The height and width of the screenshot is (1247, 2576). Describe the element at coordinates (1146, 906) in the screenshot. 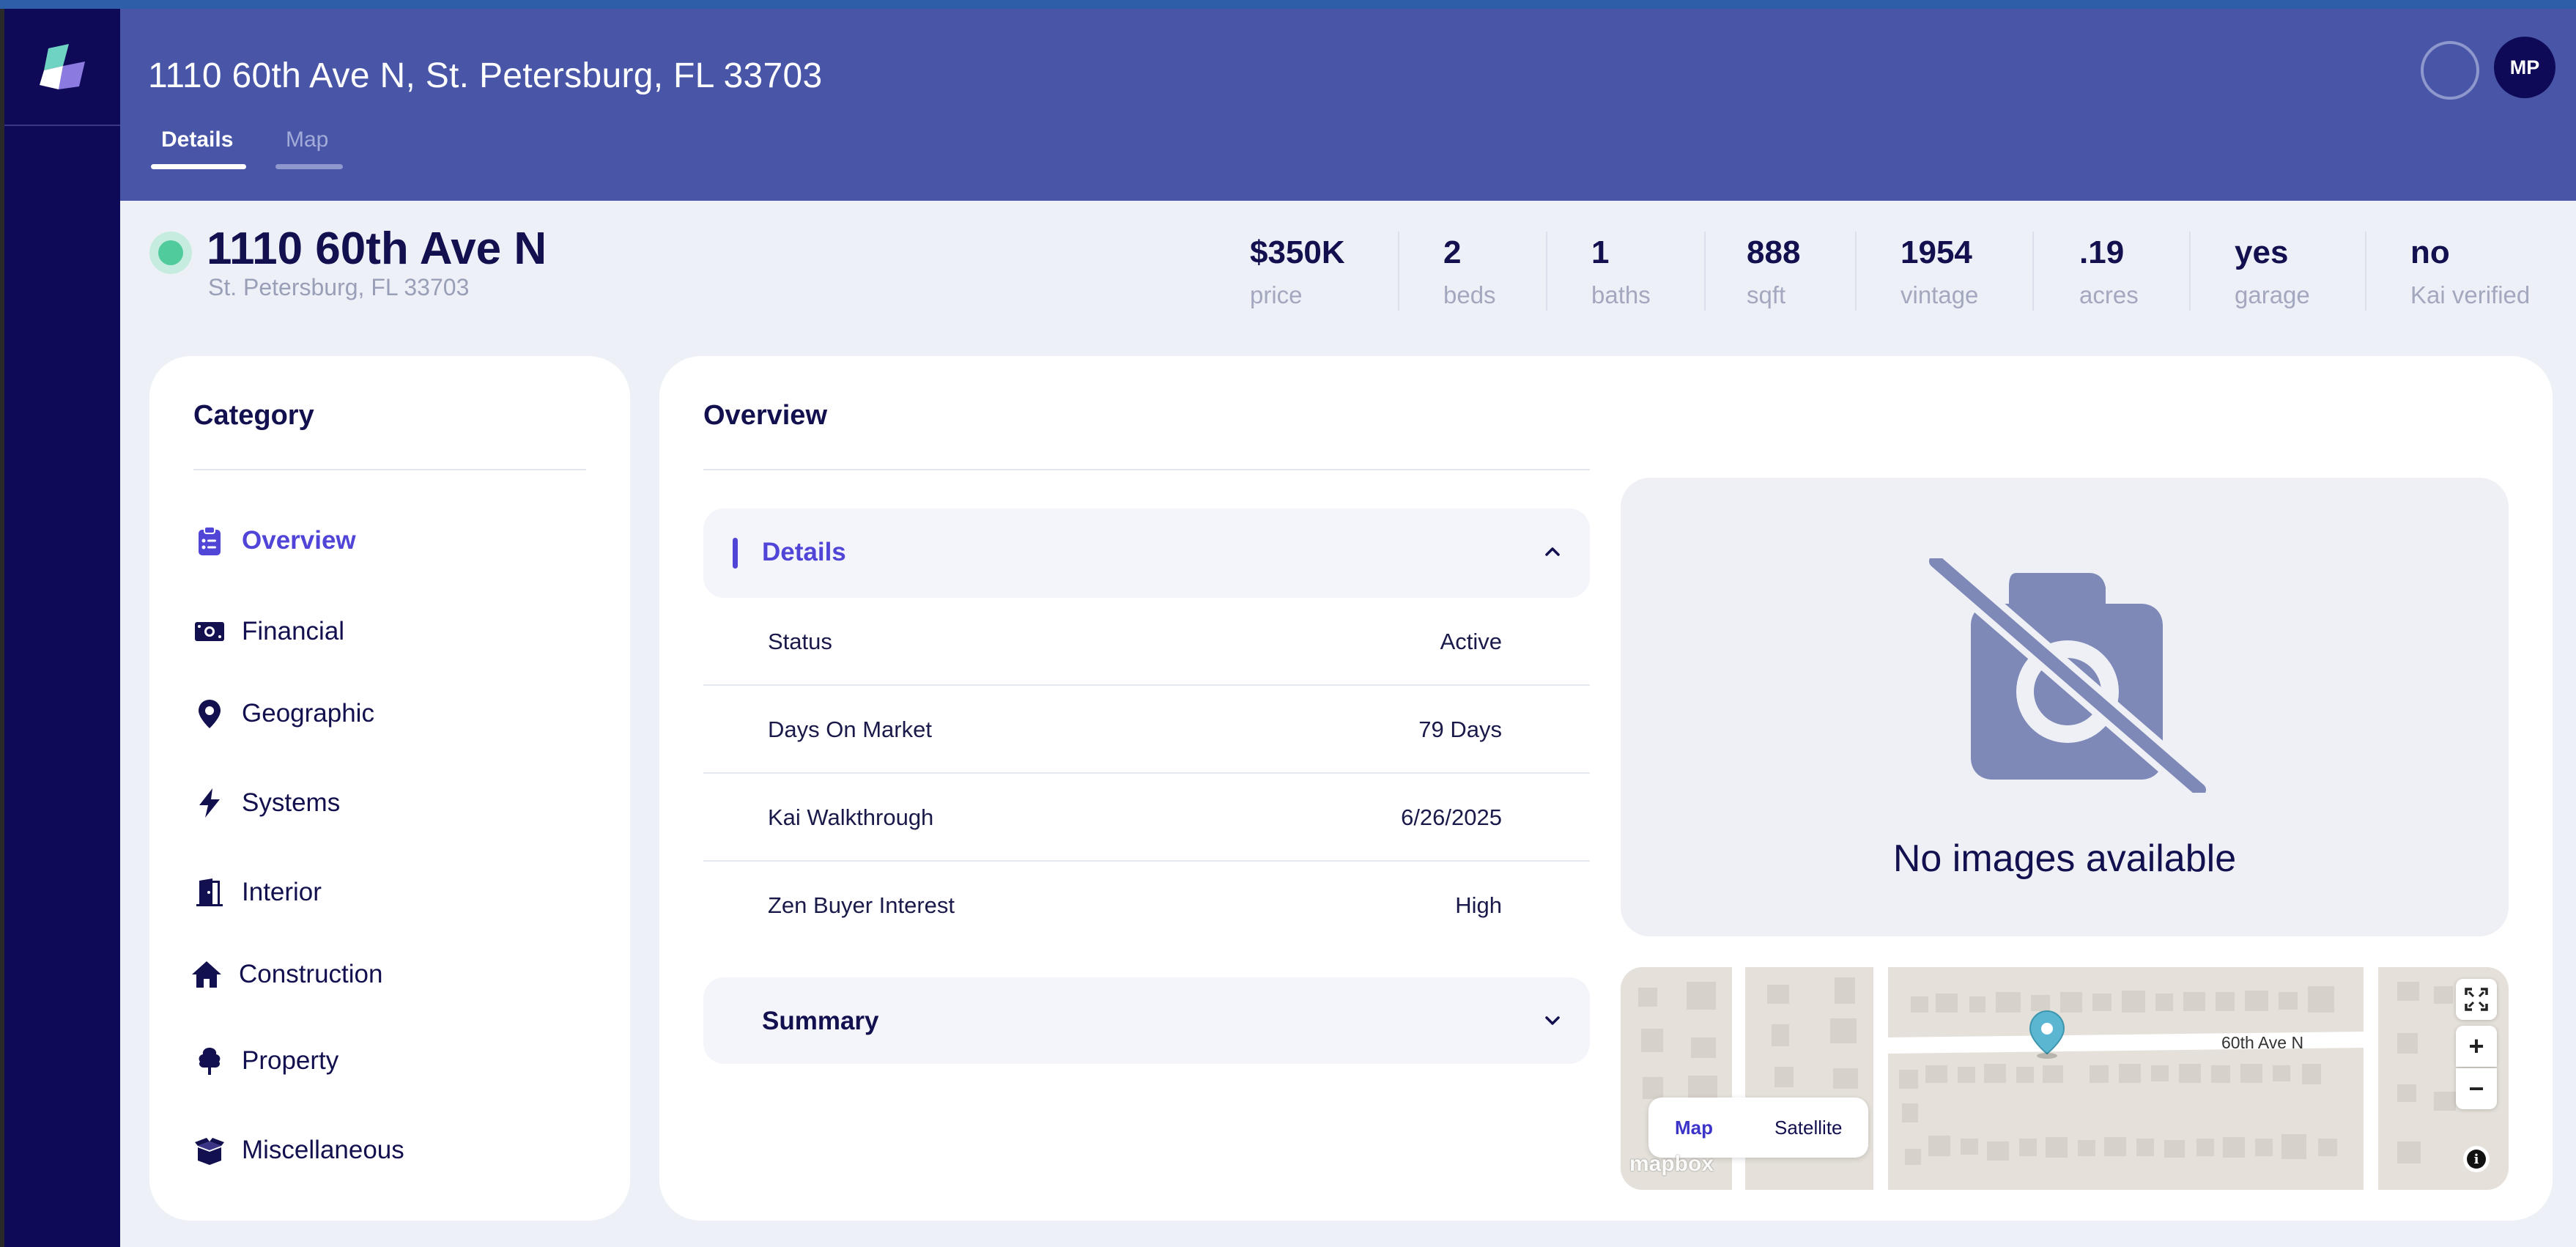

I see `details-row-zen-buyer-interest: Zen Buyer Interest High` at that location.